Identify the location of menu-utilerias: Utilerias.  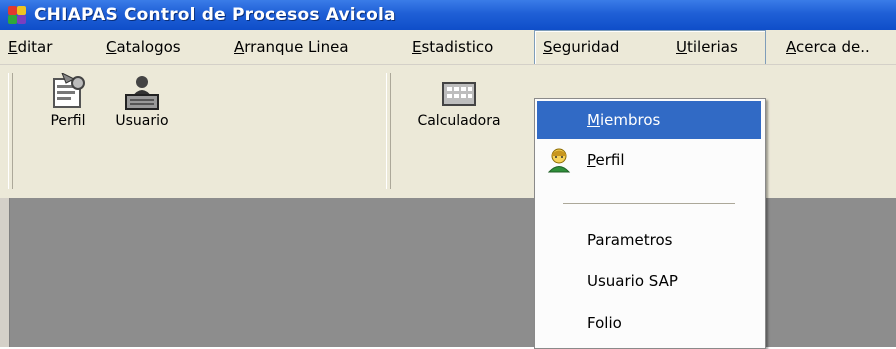
(707, 47).